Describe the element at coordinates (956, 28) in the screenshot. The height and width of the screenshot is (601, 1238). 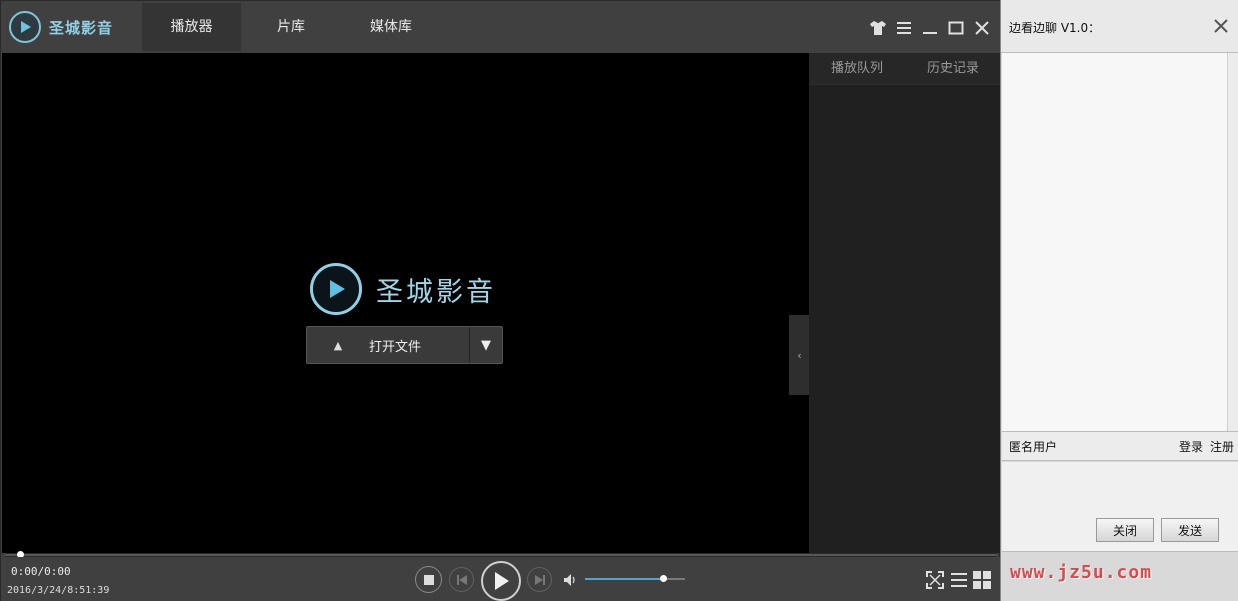
I see `maximize-icon` at that location.